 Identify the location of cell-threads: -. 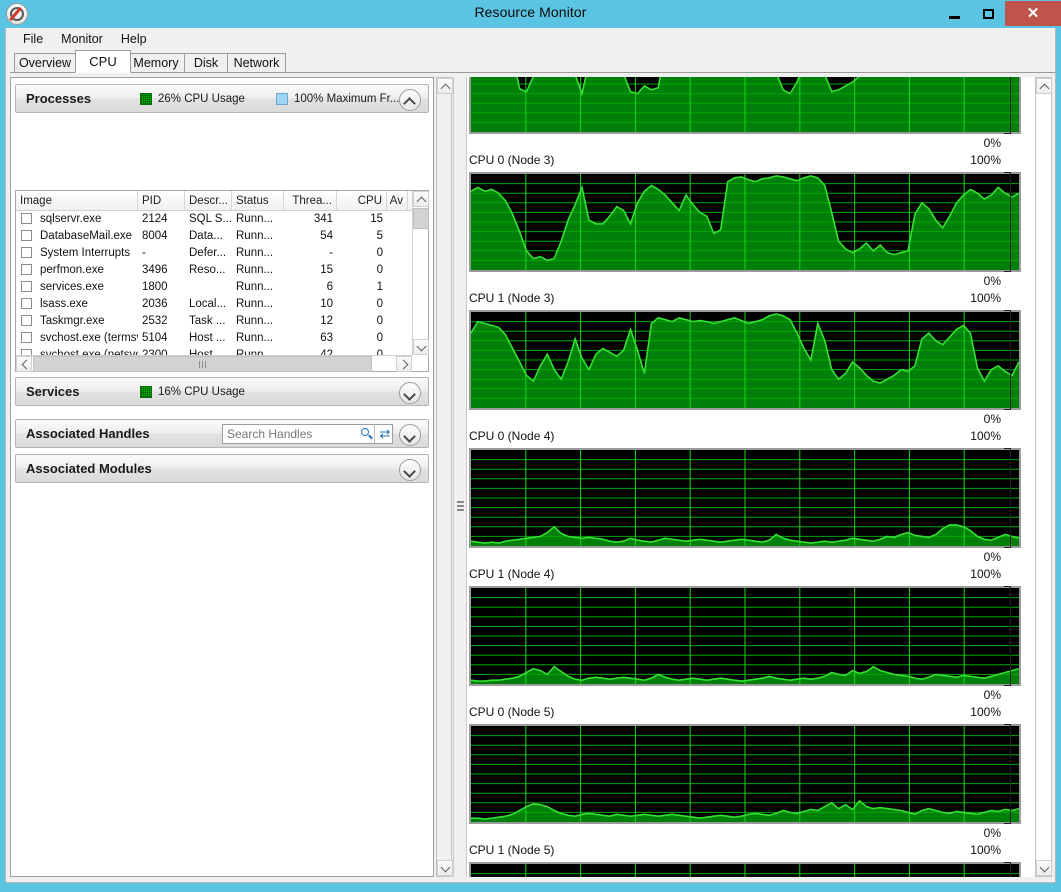
(331, 252).